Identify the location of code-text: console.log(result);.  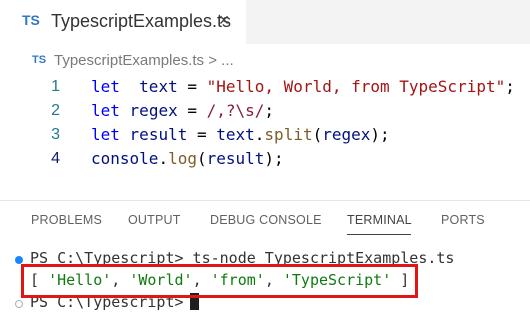
(187, 159).